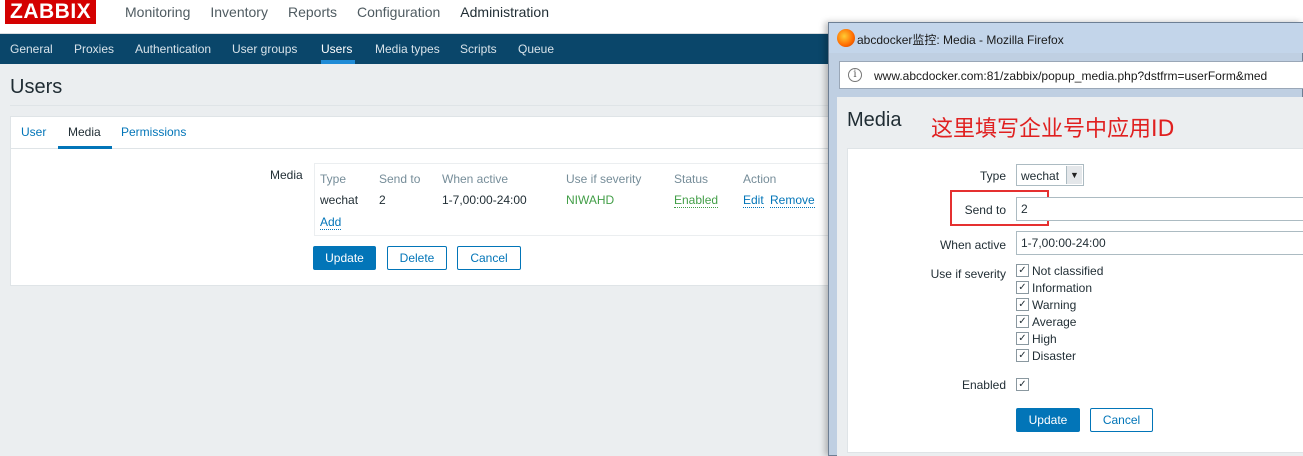 The height and width of the screenshot is (456, 1303). Describe the element at coordinates (264, 49) in the screenshot. I see `submenu-user-groups: User groups` at that location.